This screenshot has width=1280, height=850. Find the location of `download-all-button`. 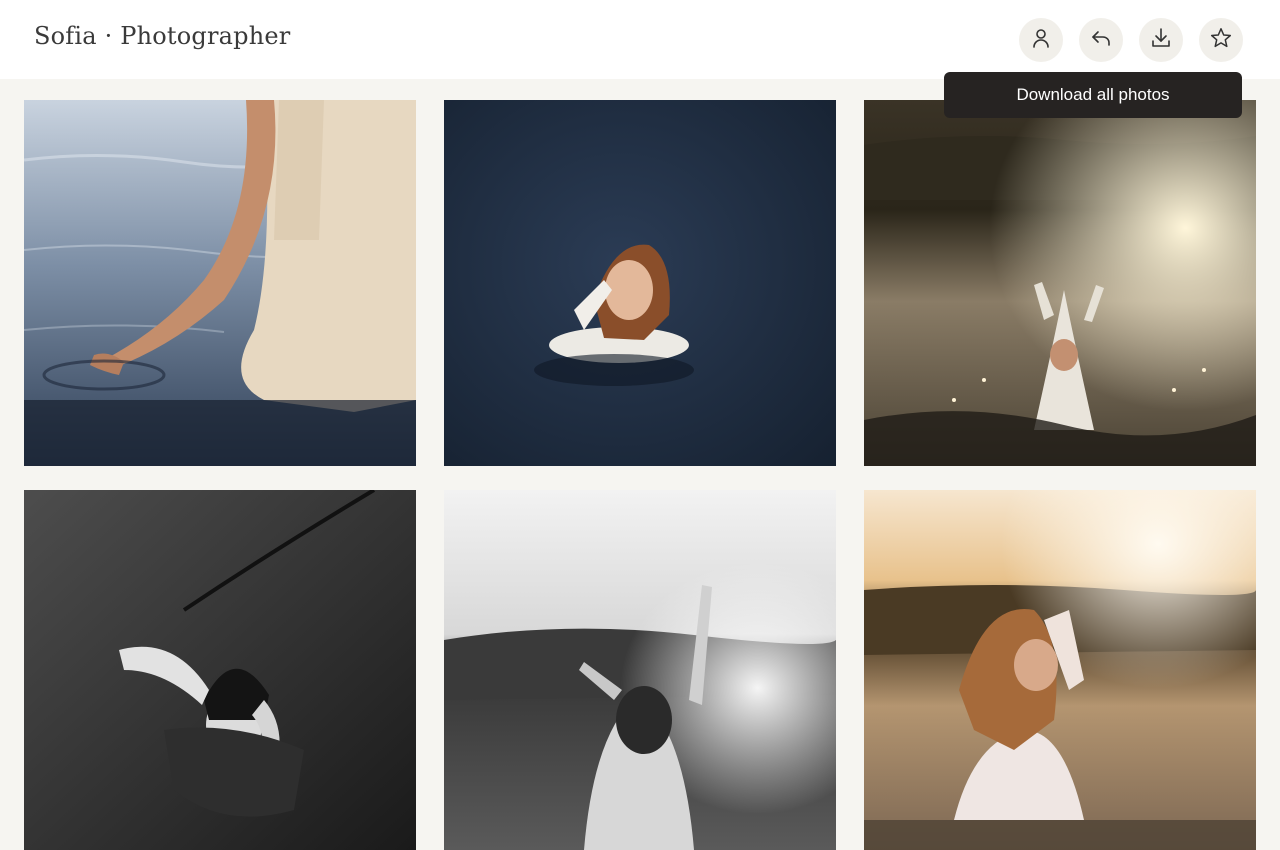

download-all-button is located at coordinates (1161, 40).